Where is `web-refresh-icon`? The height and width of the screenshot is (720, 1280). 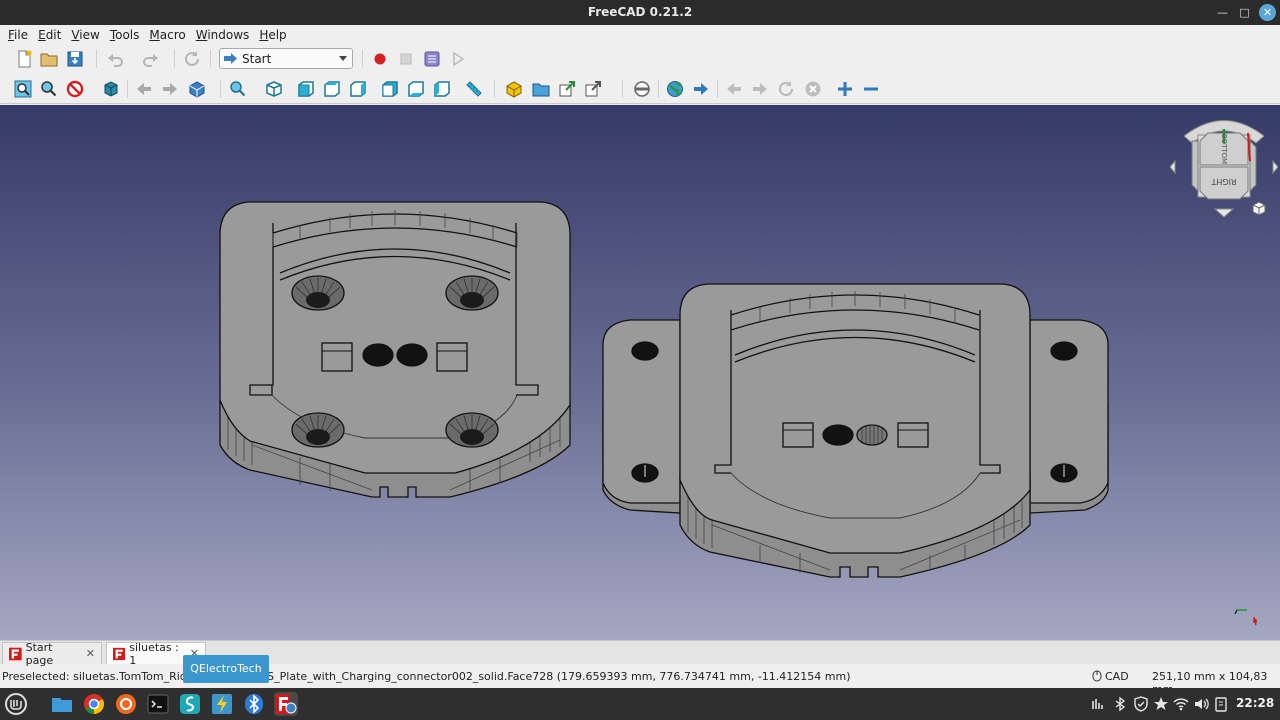 web-refresh-icon is located at coordinates (786, 89).